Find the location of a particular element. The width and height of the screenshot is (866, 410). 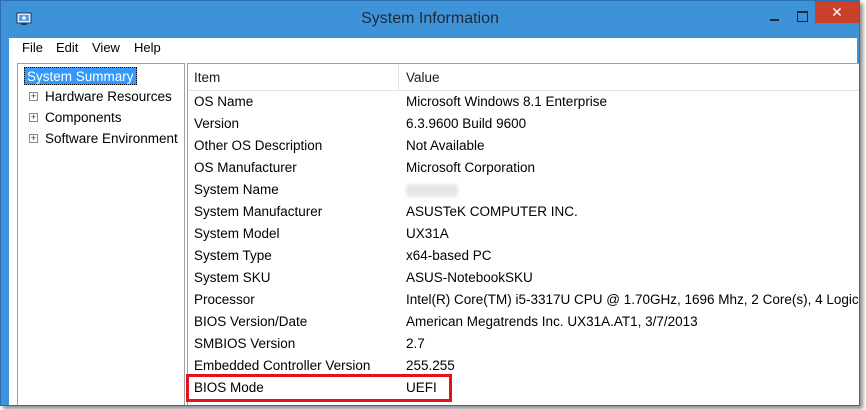

table-row: OS Manufacturer Microsoft Corporation is located at coordinates (523, 168).